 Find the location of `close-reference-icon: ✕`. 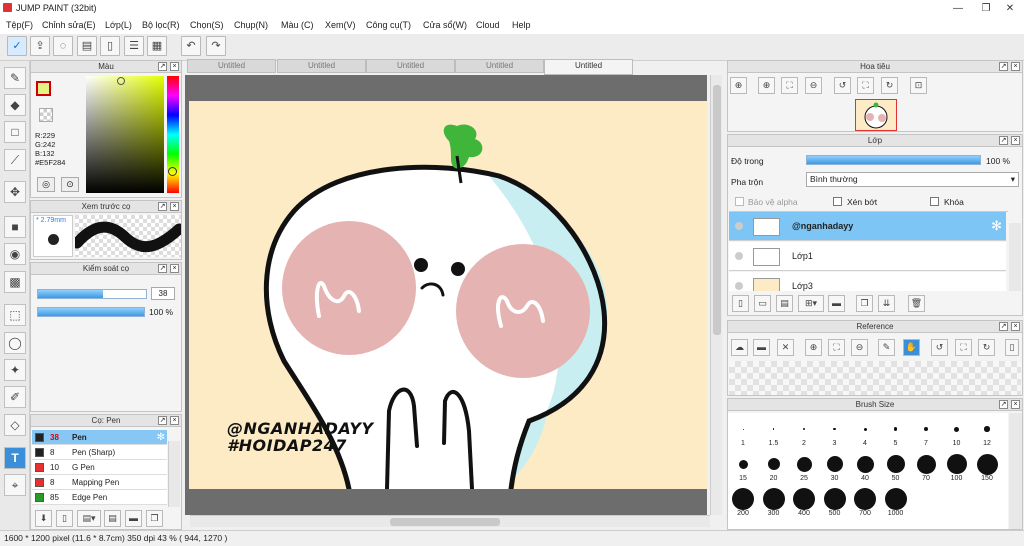

close-reference-icon: ✕ is located at coordinates (785, 347).